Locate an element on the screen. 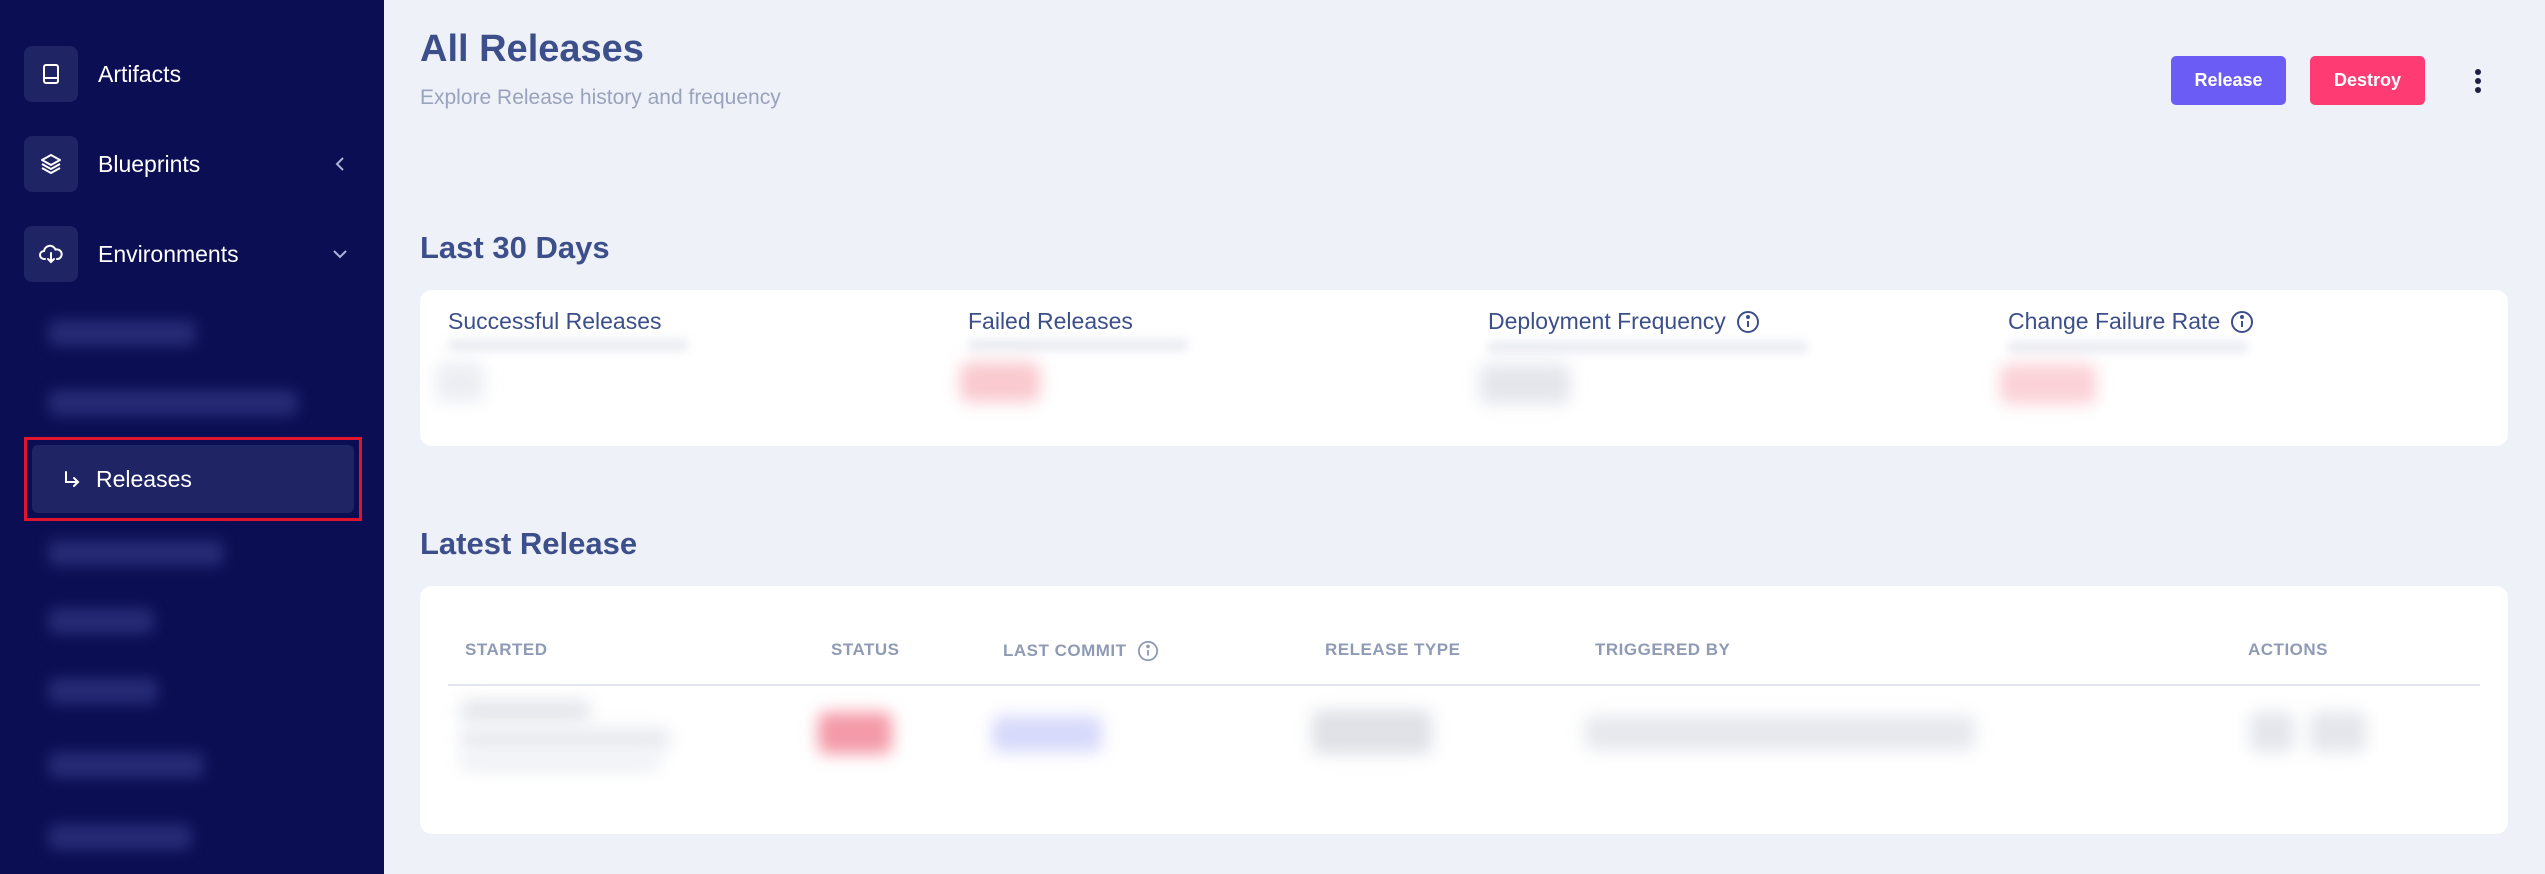 Image resolution: width=2545 pixels, height=874 pixels. column-header-status: STATUS is located at coordinates (865, 649).